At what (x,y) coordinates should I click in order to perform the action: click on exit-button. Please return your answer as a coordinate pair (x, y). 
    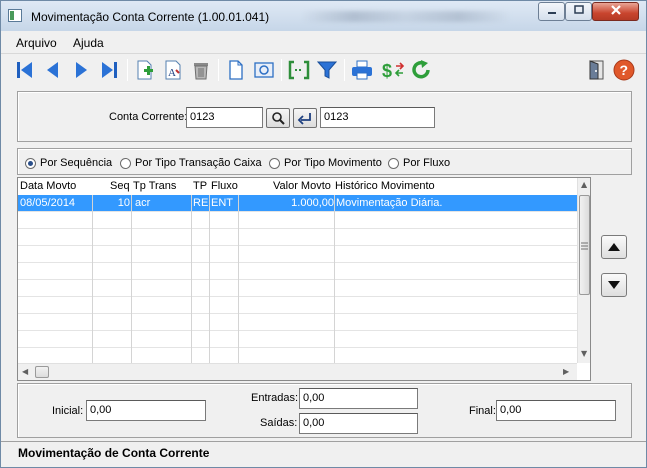
    Looking at the image, I should click on (597, 70).